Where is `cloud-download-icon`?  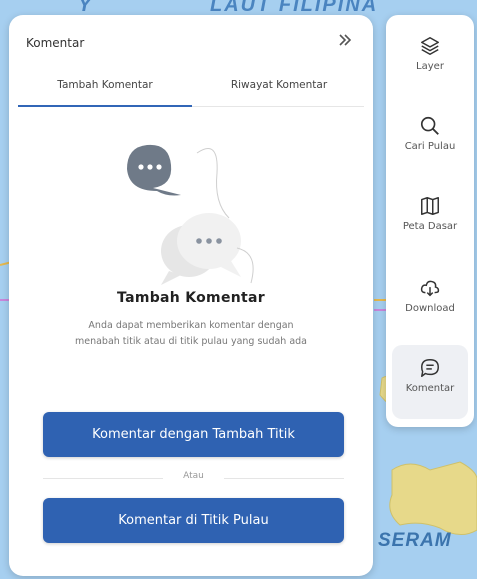 cloud-download-icon is located at coordinates (430, 288).